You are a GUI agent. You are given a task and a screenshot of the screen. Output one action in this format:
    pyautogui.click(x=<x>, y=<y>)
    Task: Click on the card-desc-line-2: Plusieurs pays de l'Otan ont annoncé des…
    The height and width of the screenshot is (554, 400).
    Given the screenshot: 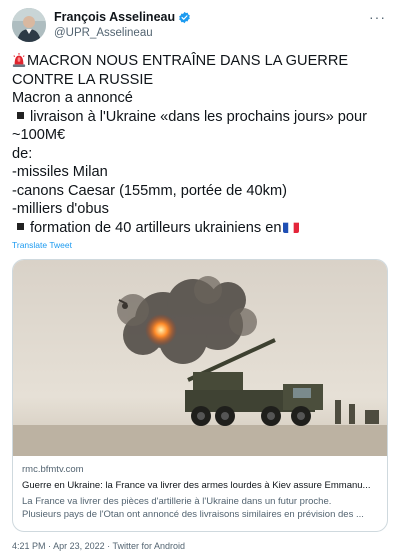 What is the action you would take?
    pyautogui.click(x=193, y=514)
    